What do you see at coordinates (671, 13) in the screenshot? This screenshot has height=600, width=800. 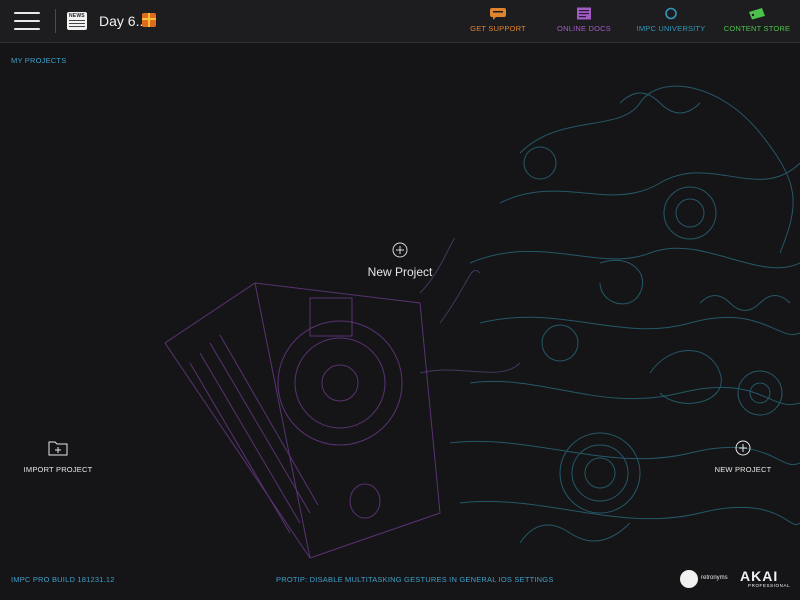 I see `ring-icon` at bounding box center [671, 13].